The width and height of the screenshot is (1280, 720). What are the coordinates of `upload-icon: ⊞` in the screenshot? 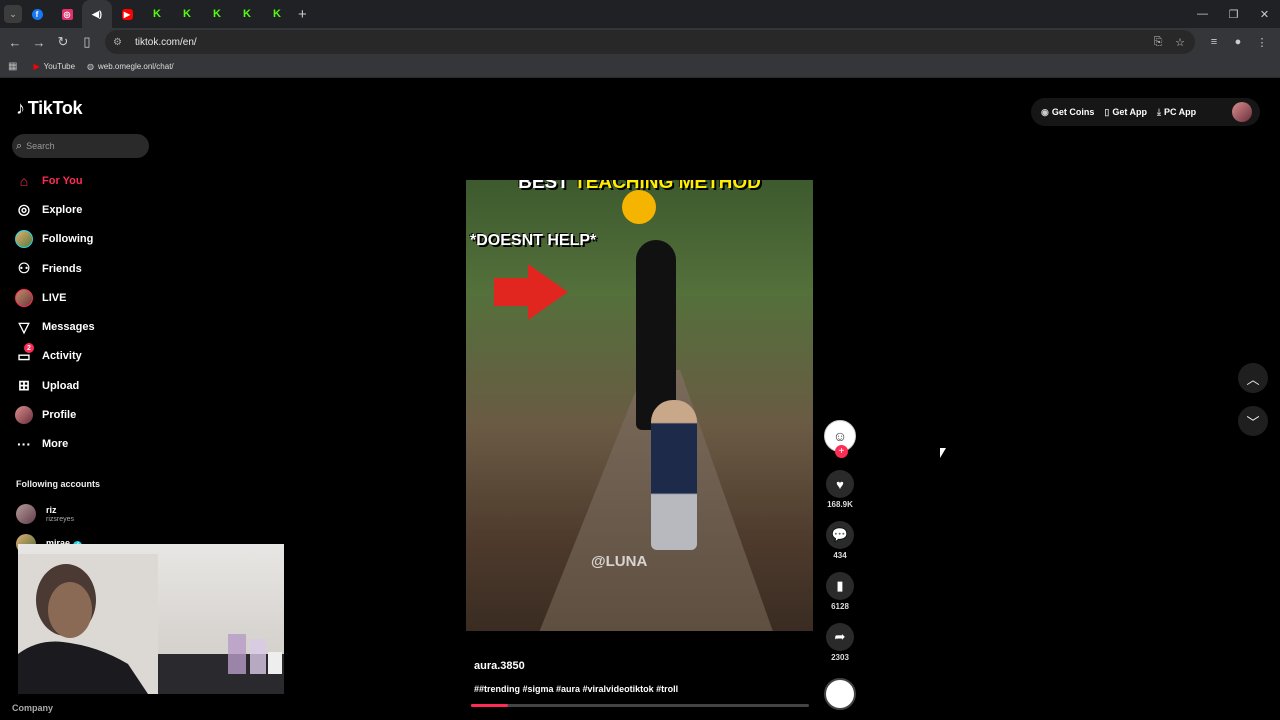 It's located at (24, 385).